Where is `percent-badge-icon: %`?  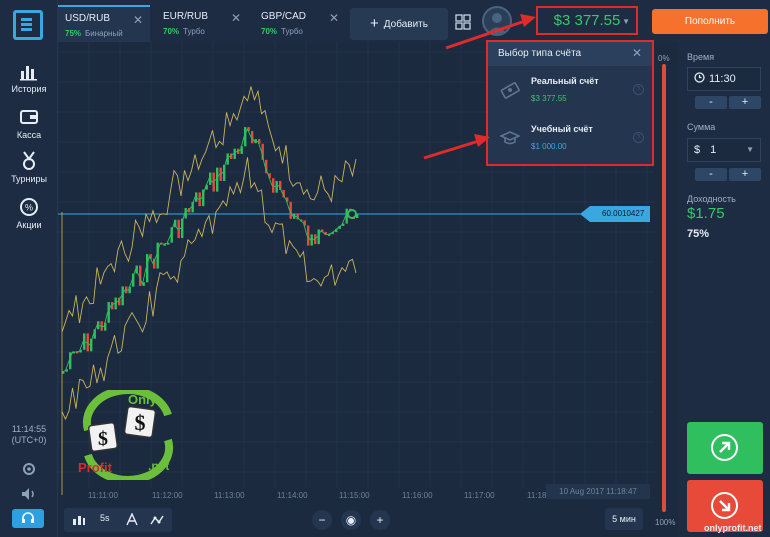 percent-badge-icon: % is located at coordinates (29, 207).